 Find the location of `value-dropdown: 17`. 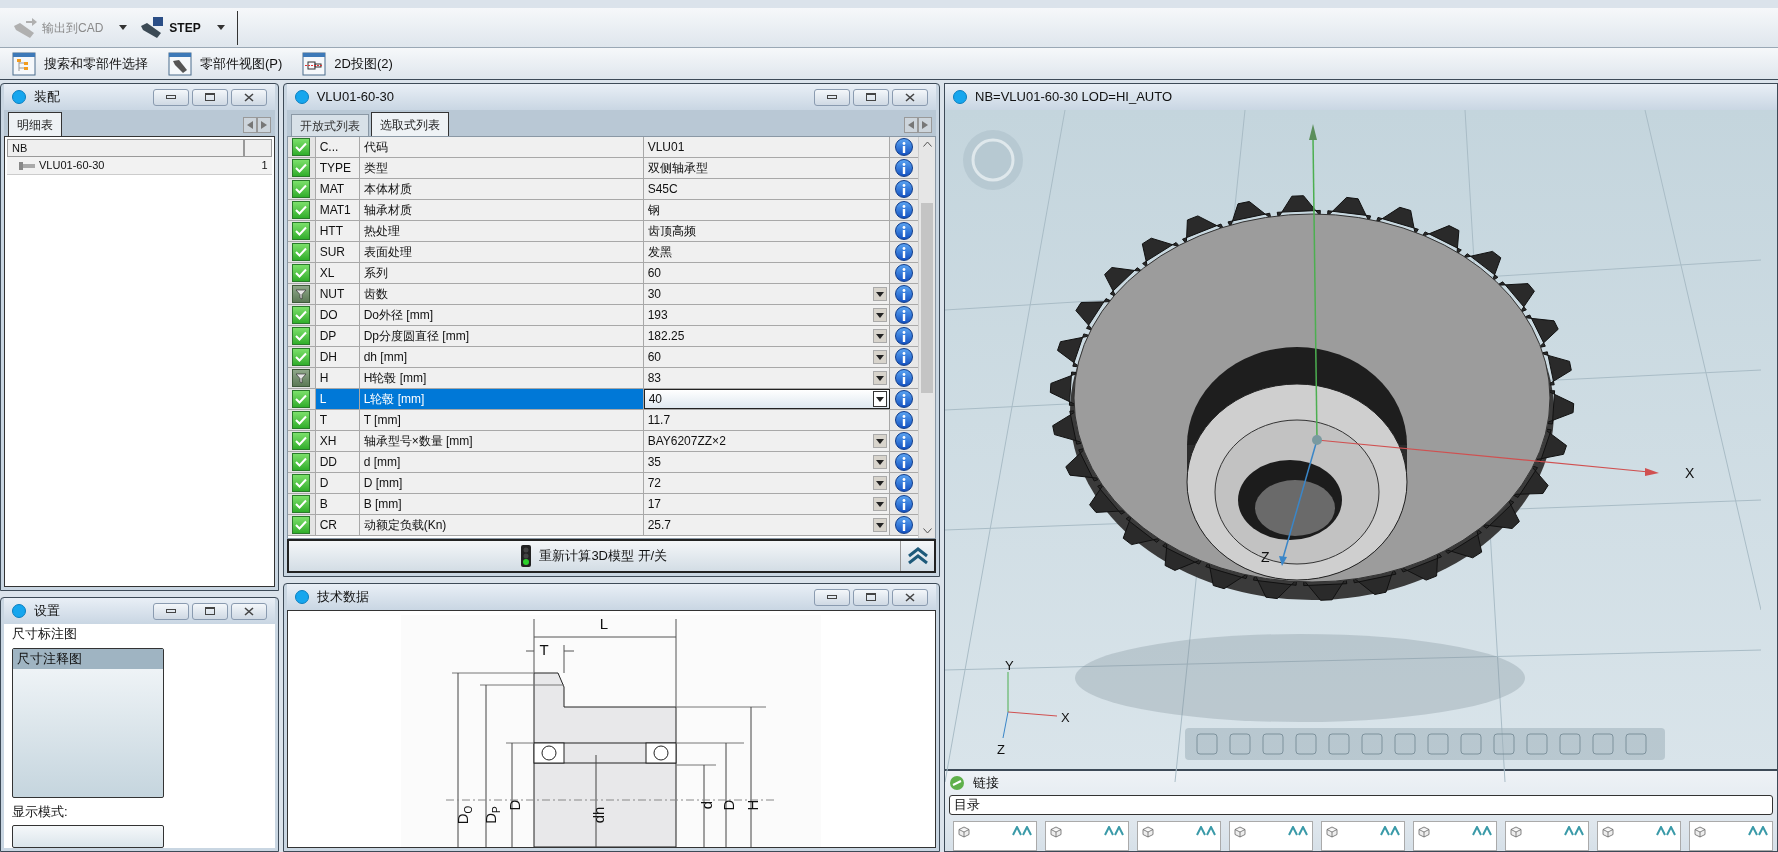

value-dropdown: 17 is located at coordinates (766, 504).